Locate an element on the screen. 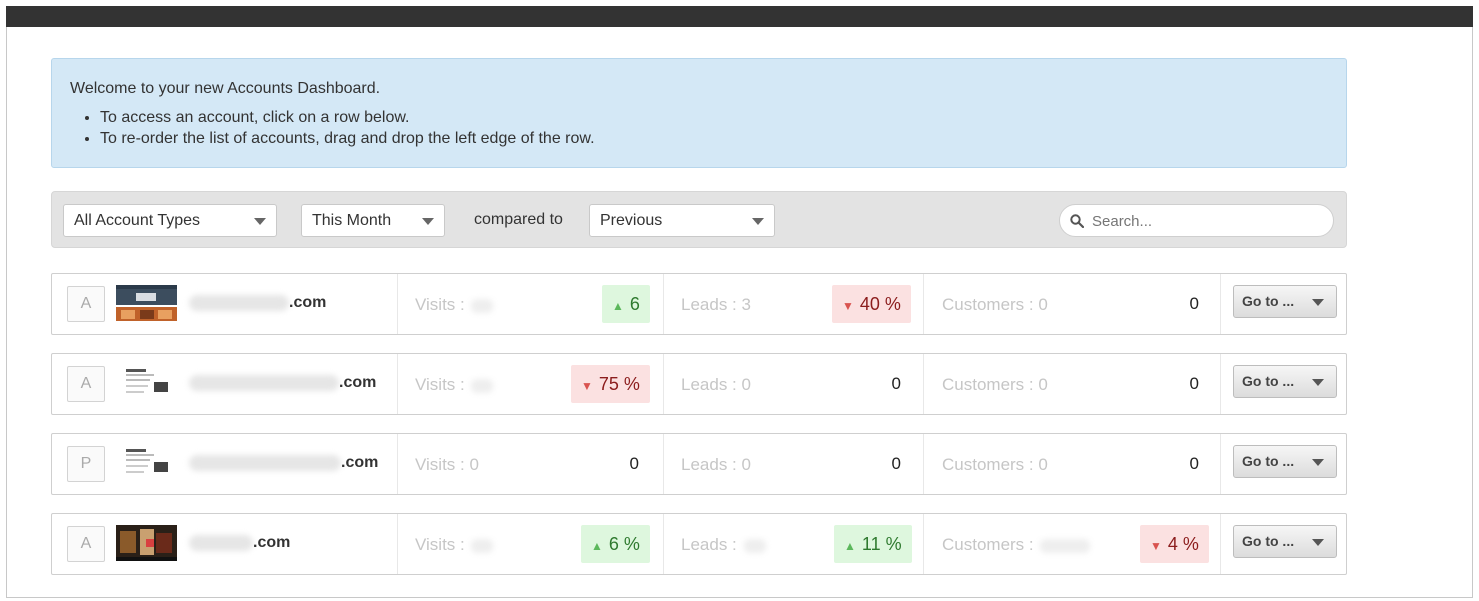  account-type-badge: P is located at coordinates (86, 464).